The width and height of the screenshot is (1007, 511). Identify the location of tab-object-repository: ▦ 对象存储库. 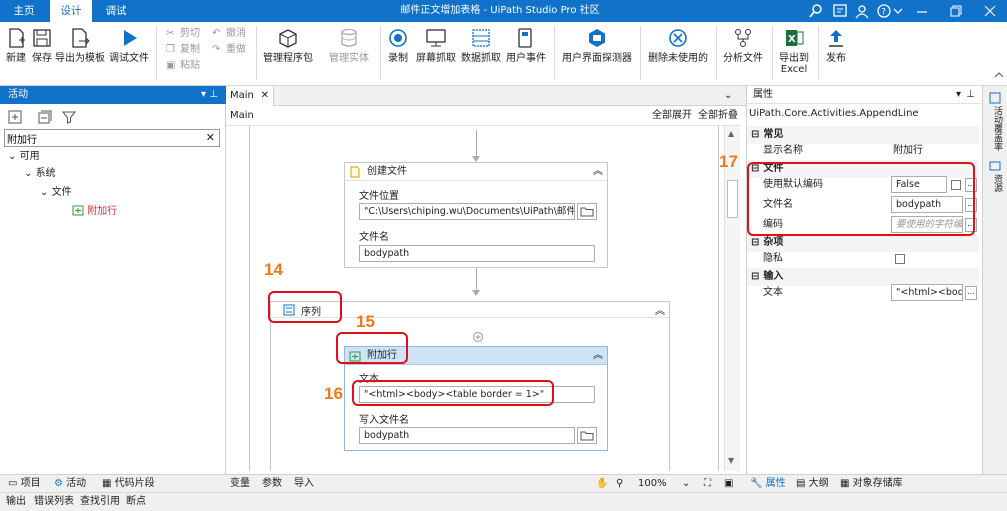
(871, 484).